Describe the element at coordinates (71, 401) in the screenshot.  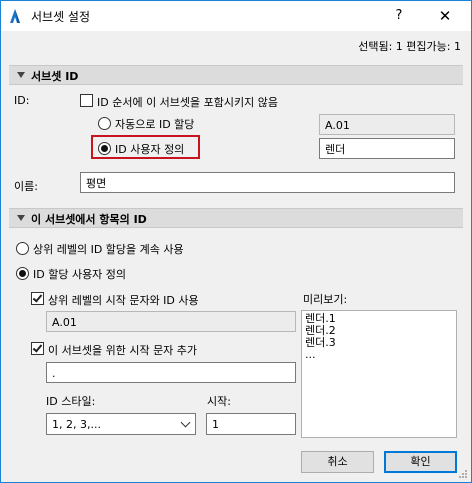
I see `id-style-label: ID 스타일:` at that location.